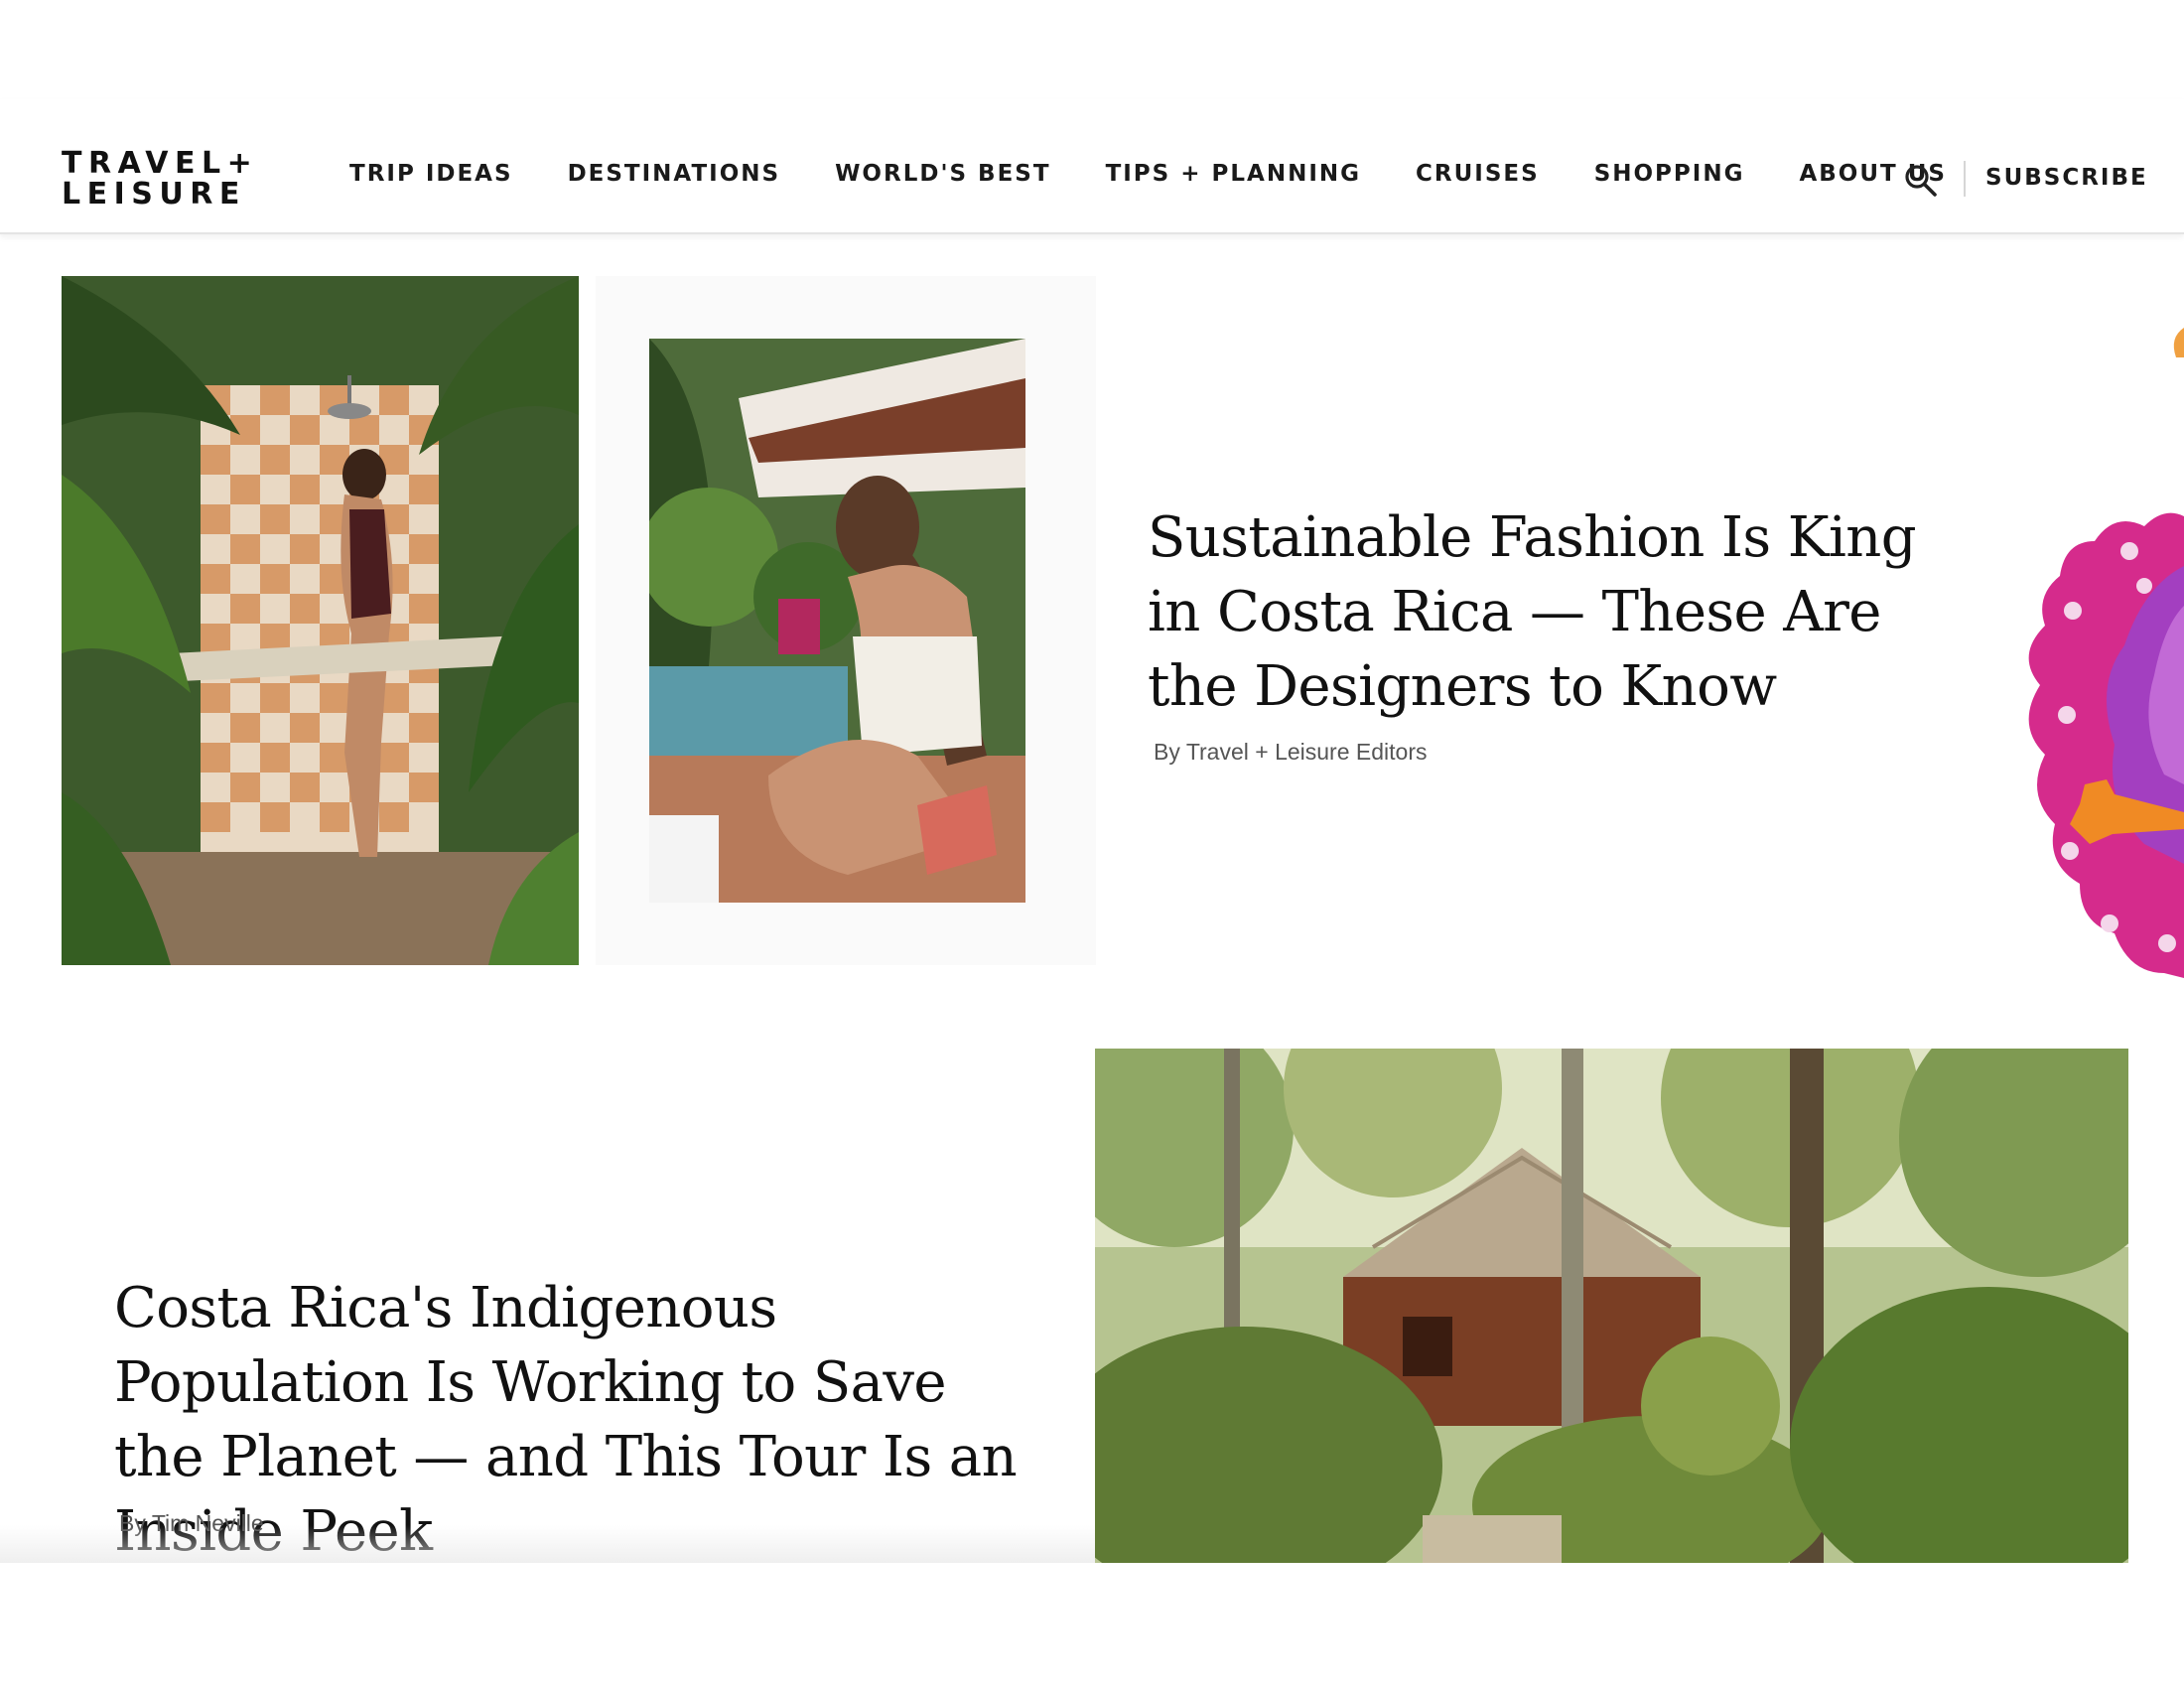 Image resolution: width=2184 pixels, height=1688 pixels. What do you see at coordinates (674, 174) in the screenshot?
I see `nav-item-destinations: DESTINATIONS` at bounding box center [674, 174].